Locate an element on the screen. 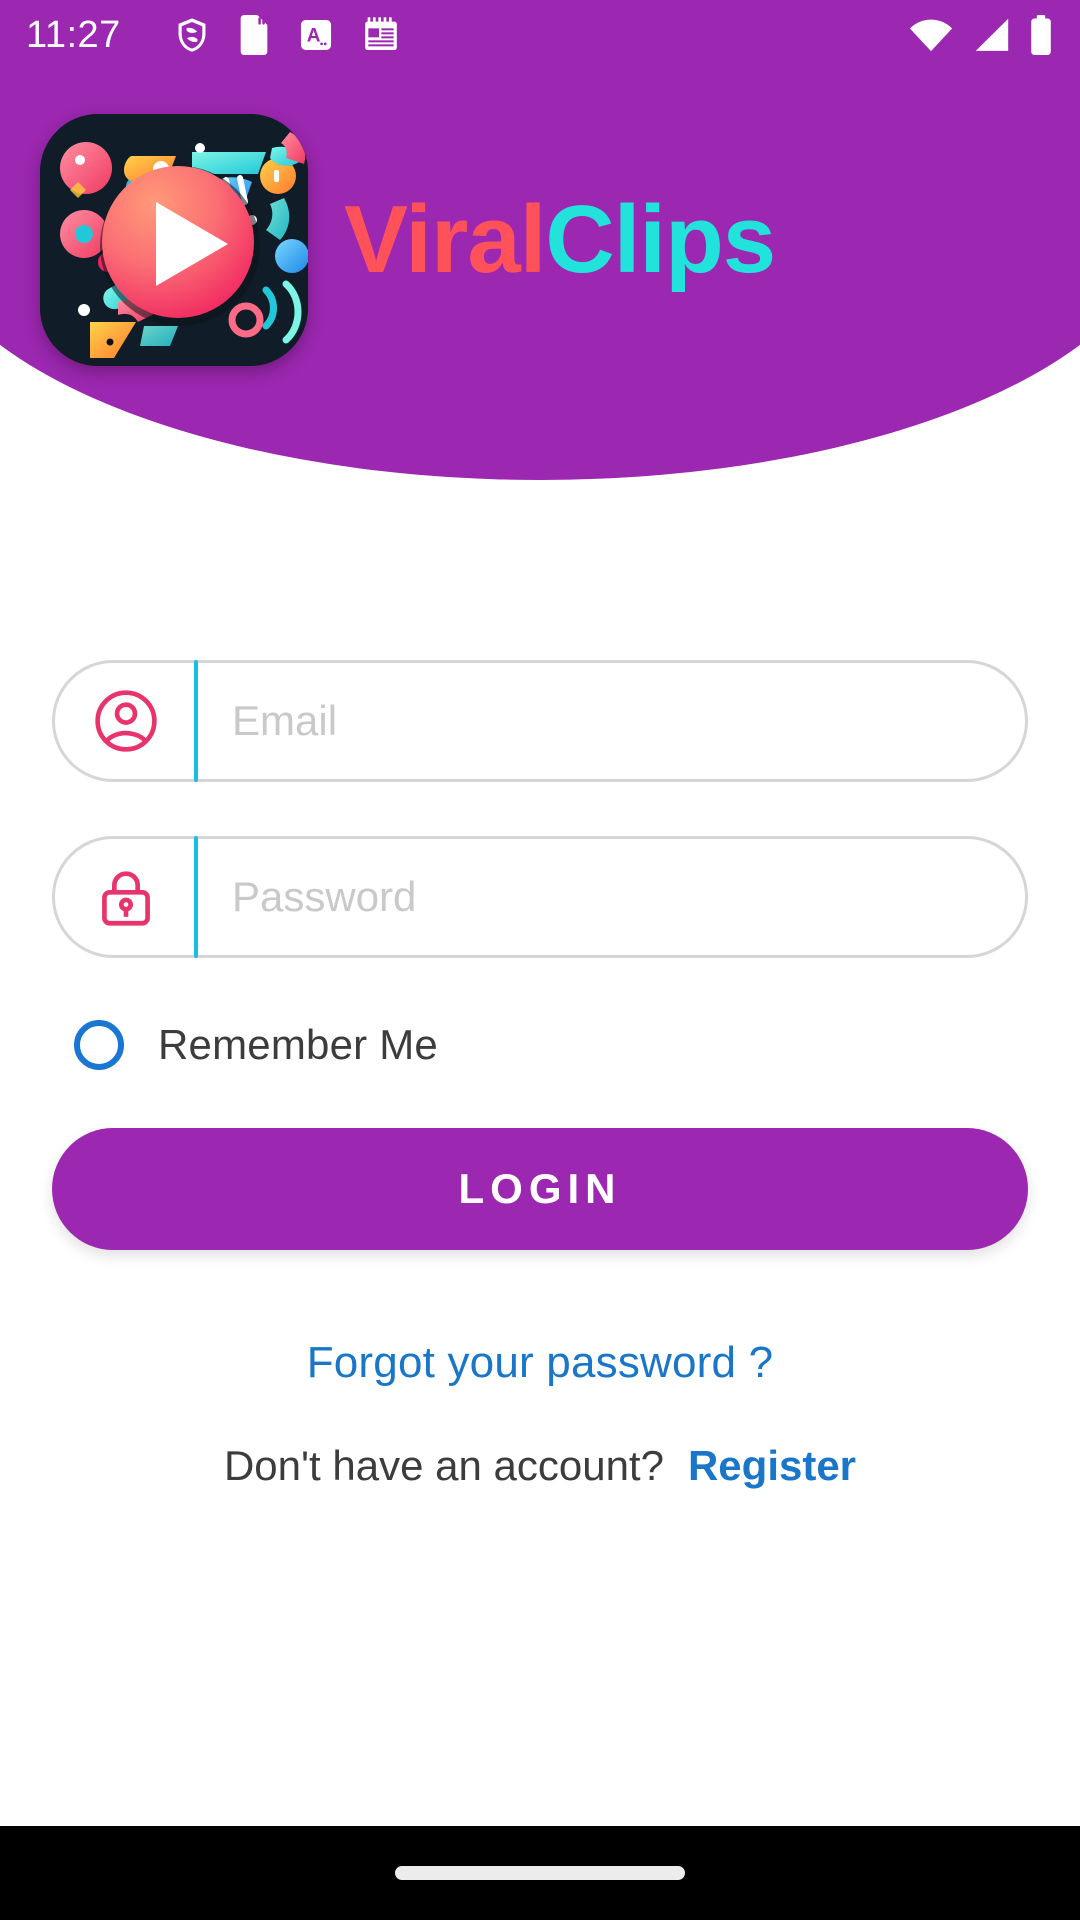  sd-card-icon is located at coordinates (254, 35).